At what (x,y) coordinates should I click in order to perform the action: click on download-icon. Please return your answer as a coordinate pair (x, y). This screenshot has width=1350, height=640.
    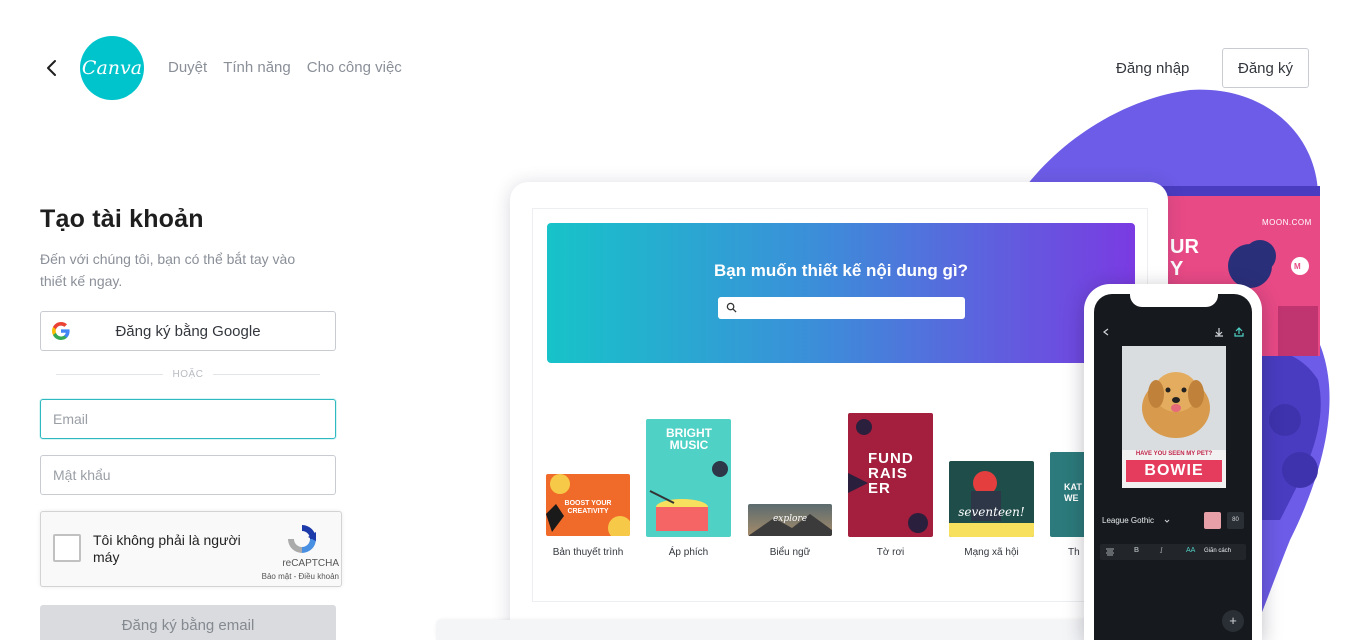
    Looking at the image, I should click on (1219, 332).